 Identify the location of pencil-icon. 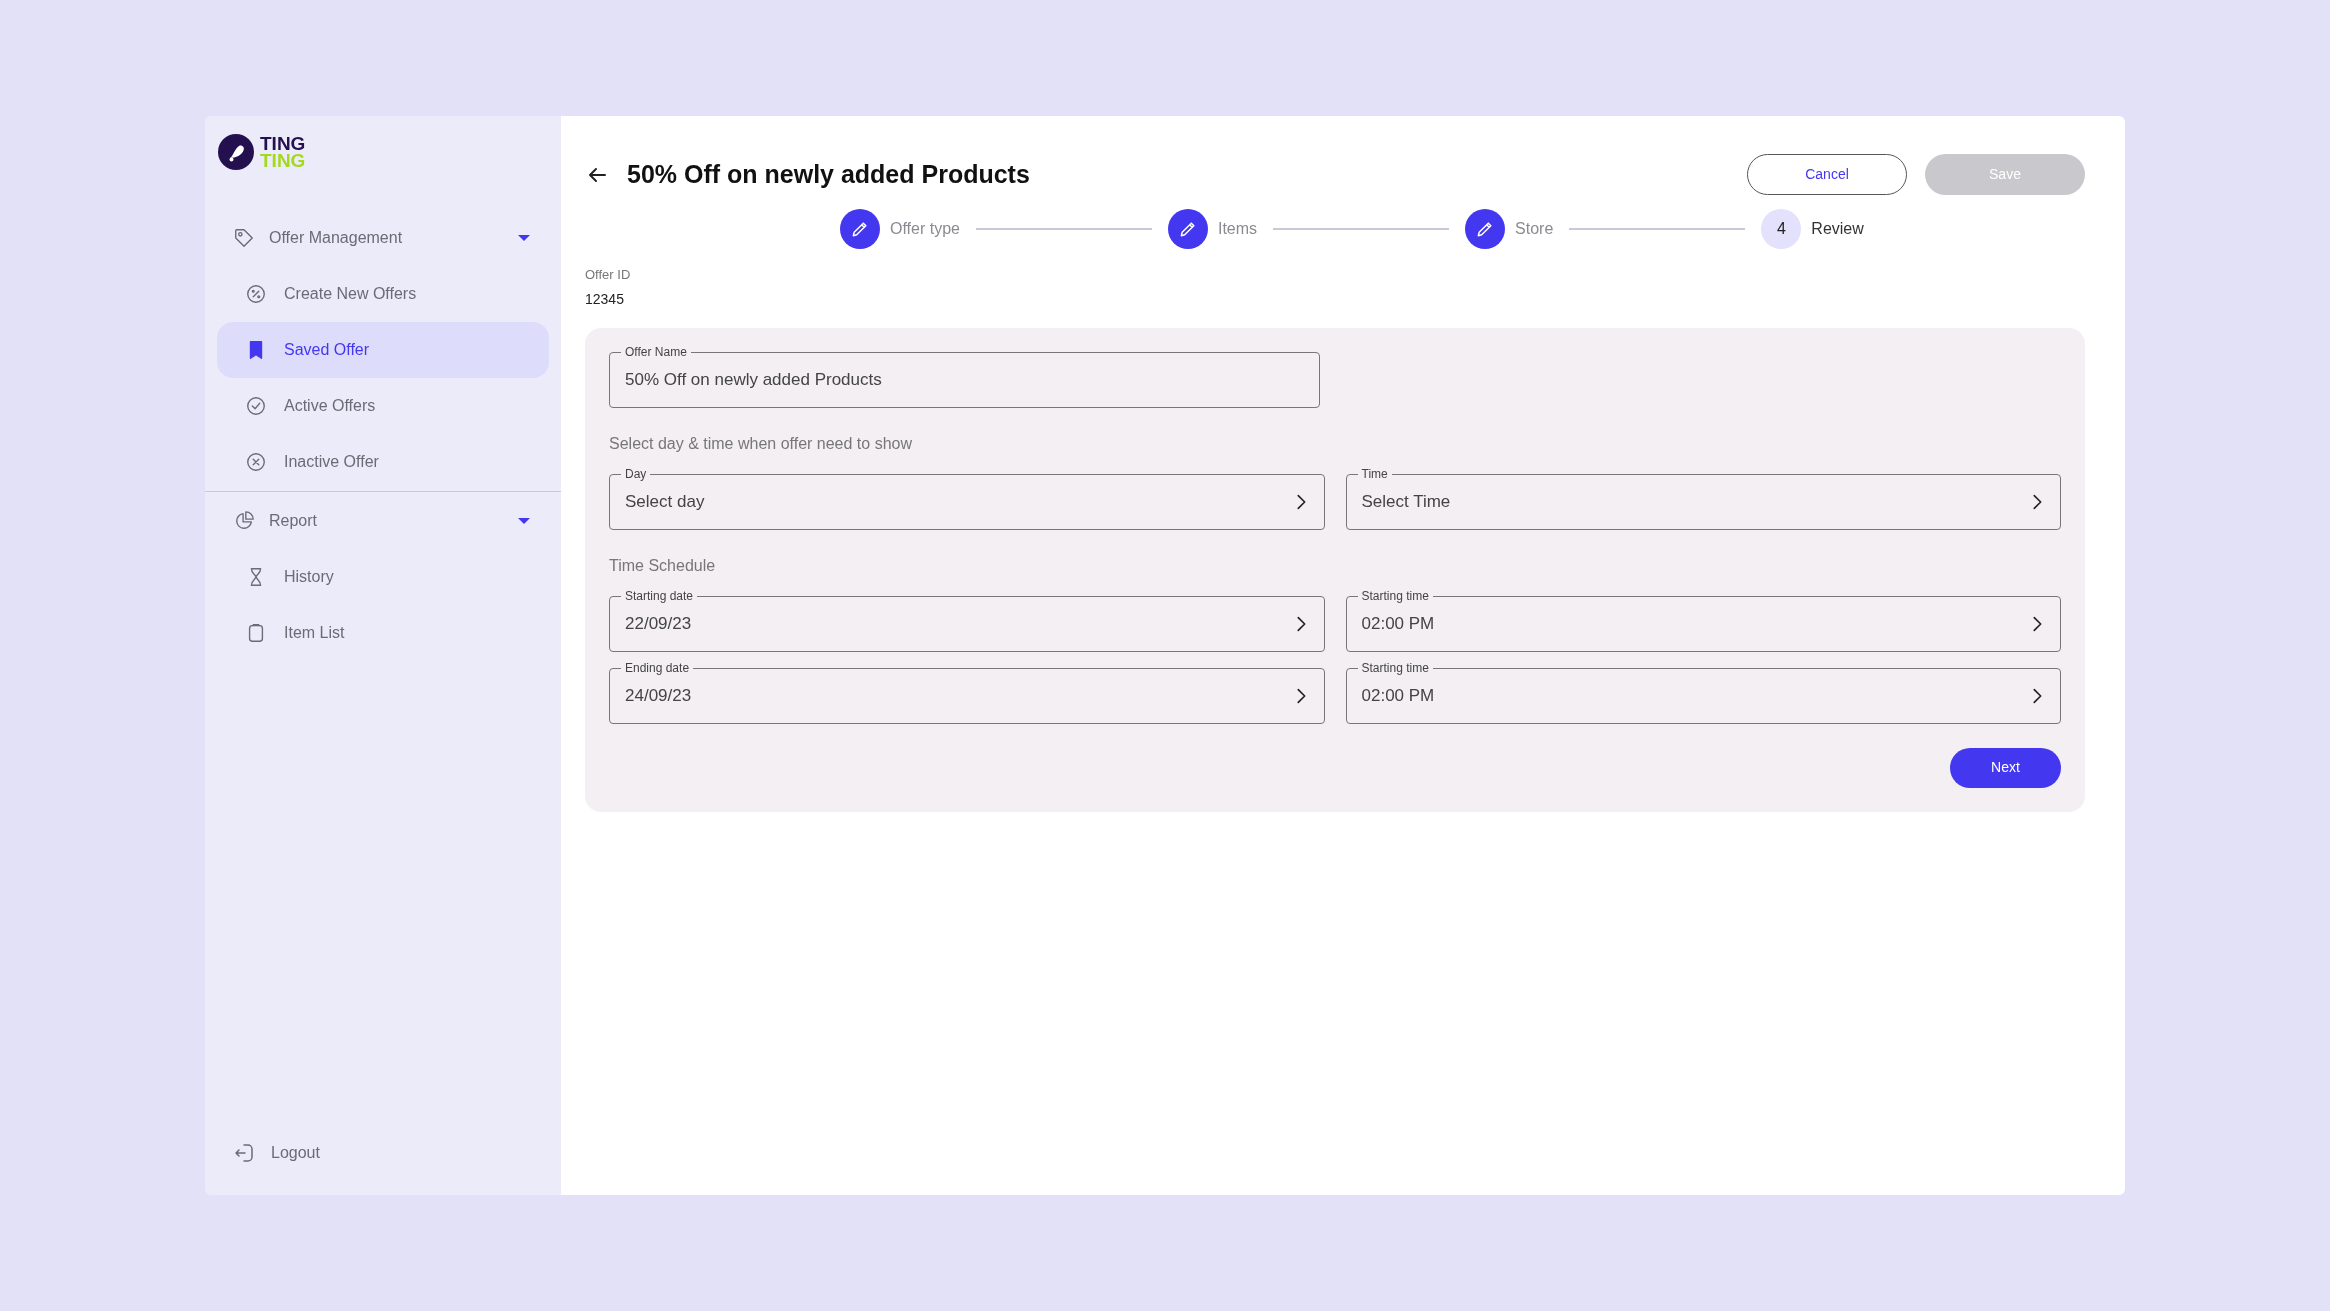
(860, 229).